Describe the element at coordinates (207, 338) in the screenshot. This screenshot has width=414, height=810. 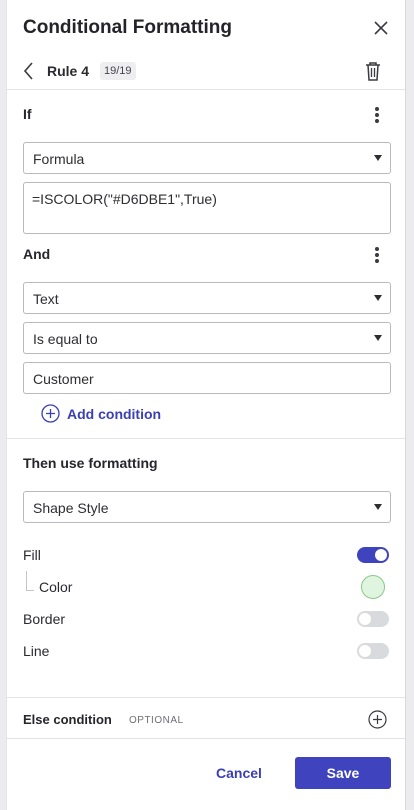
I see `operator-select: Is equal to` at that location.